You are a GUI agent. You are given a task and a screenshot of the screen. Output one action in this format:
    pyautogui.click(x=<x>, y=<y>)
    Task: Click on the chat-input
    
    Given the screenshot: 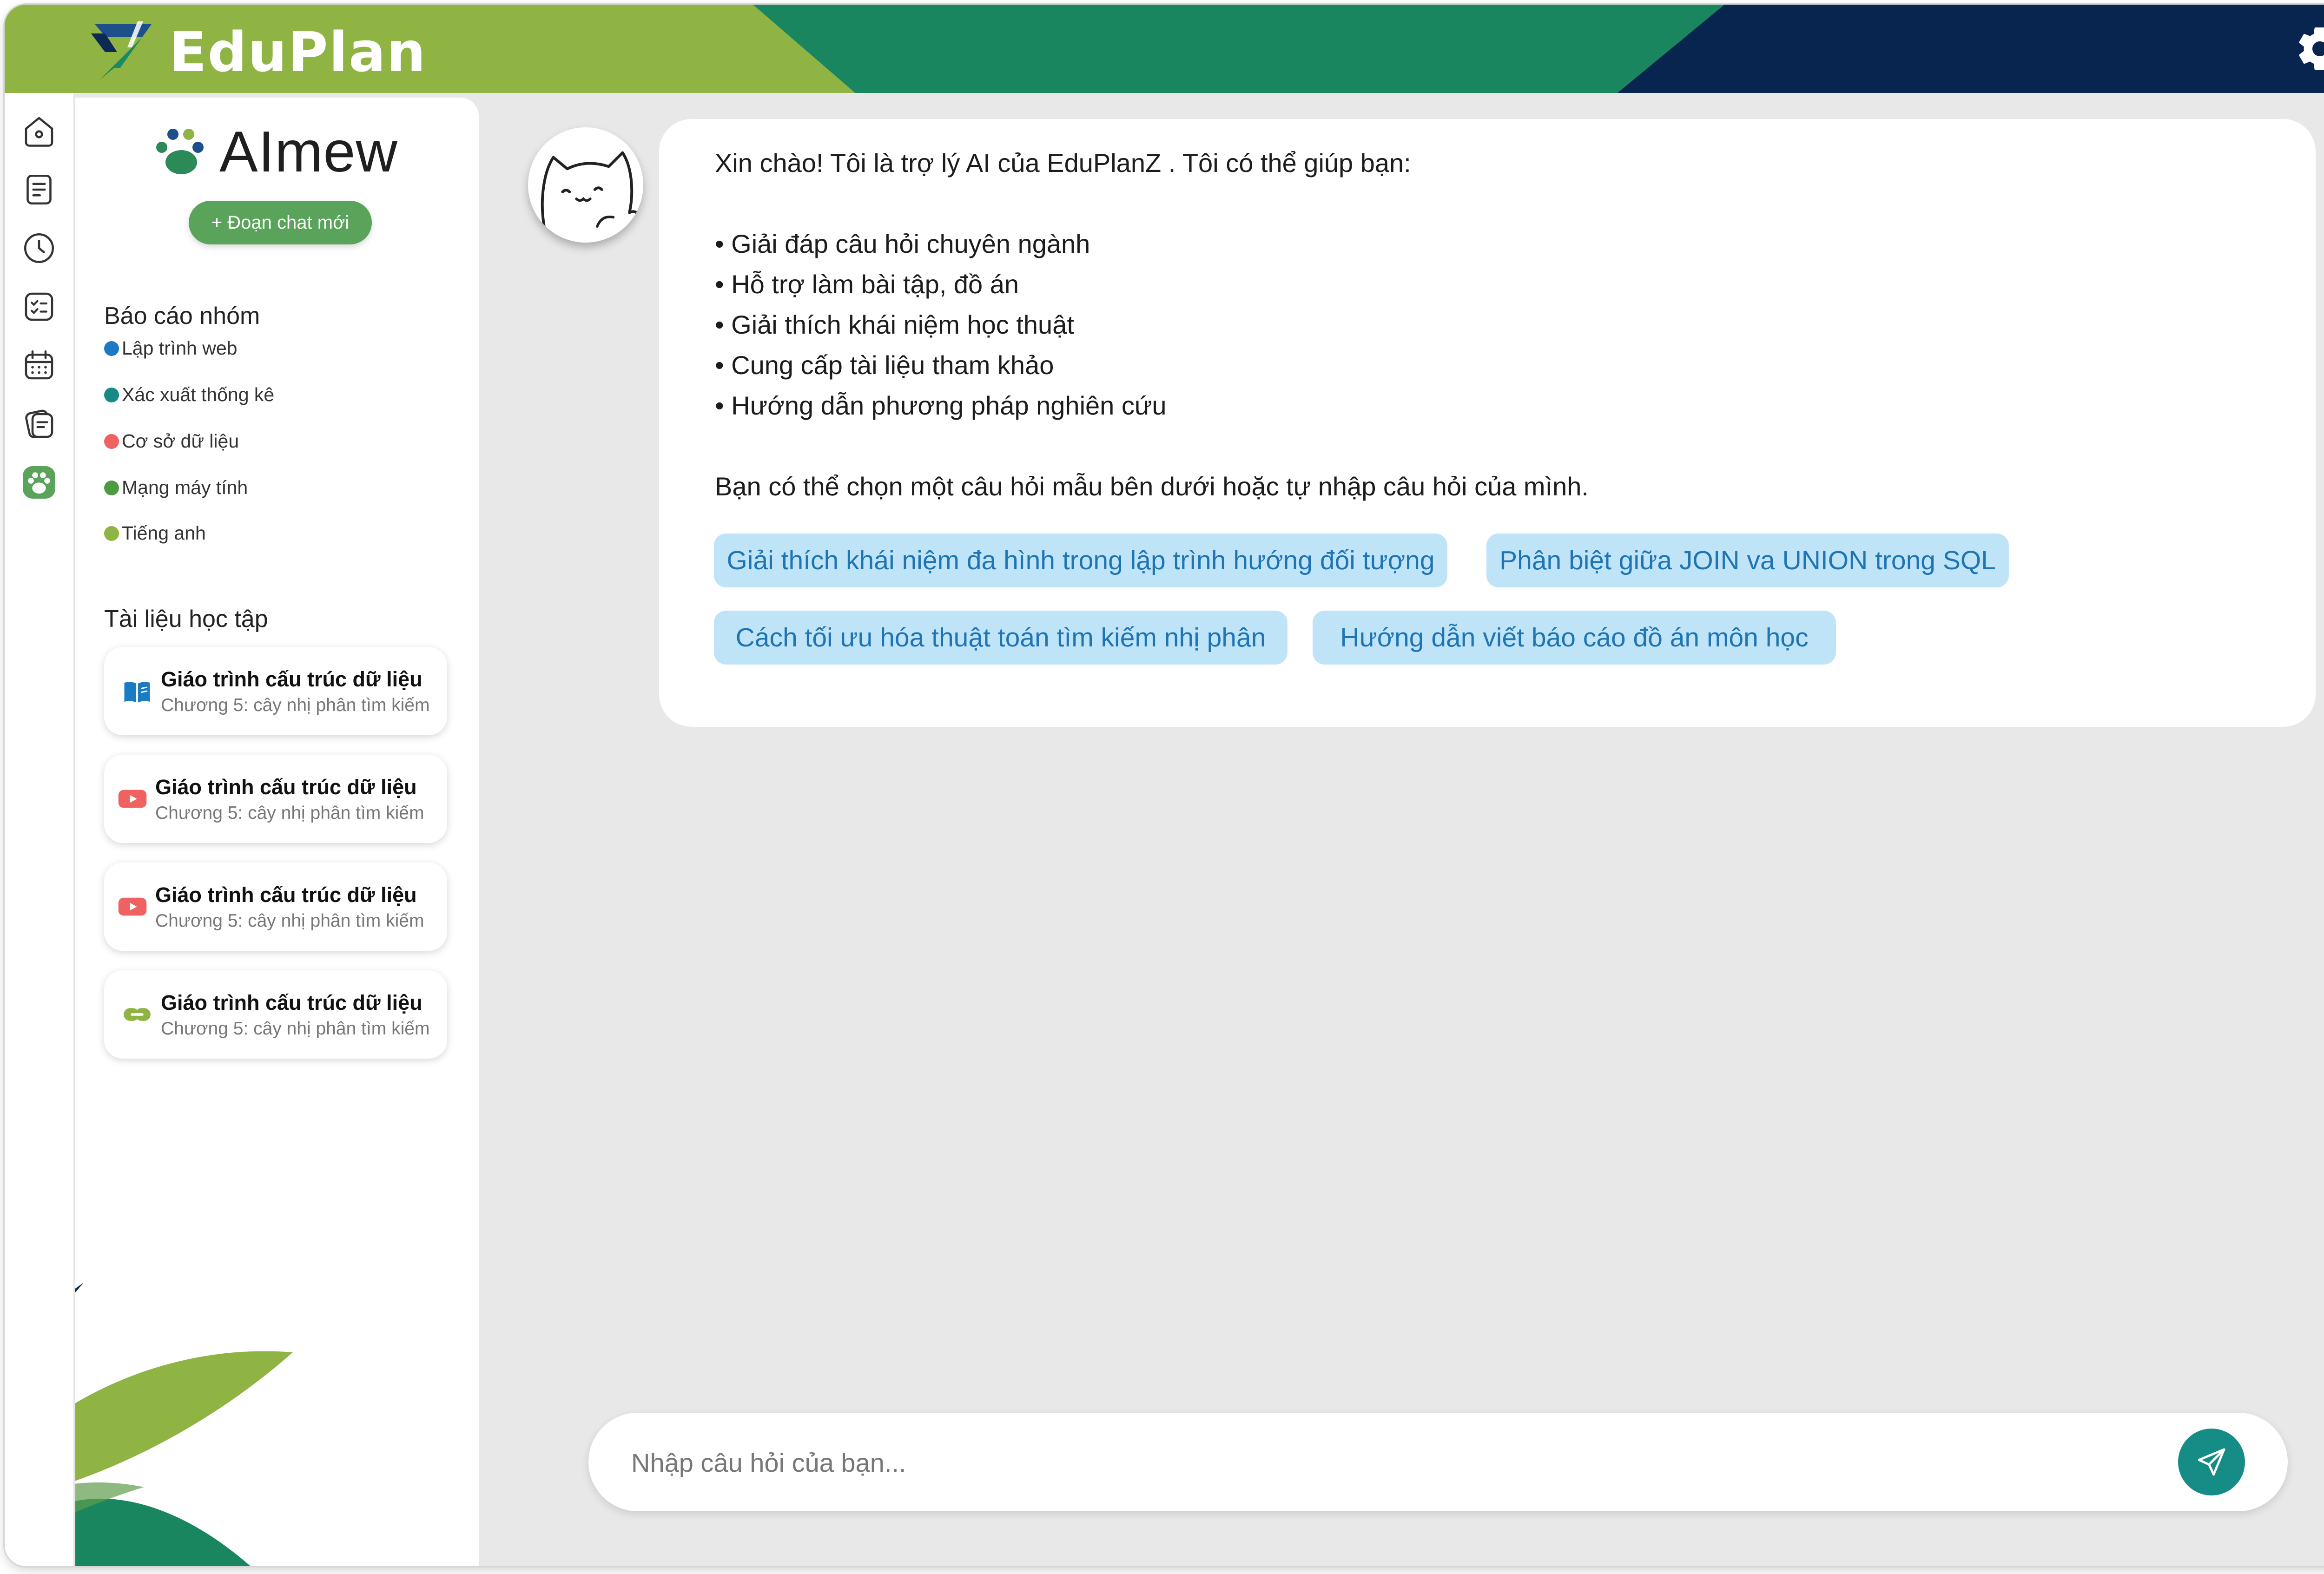 What is the action you would take?
    pyautogui.click(x=1398, y=1463)
    